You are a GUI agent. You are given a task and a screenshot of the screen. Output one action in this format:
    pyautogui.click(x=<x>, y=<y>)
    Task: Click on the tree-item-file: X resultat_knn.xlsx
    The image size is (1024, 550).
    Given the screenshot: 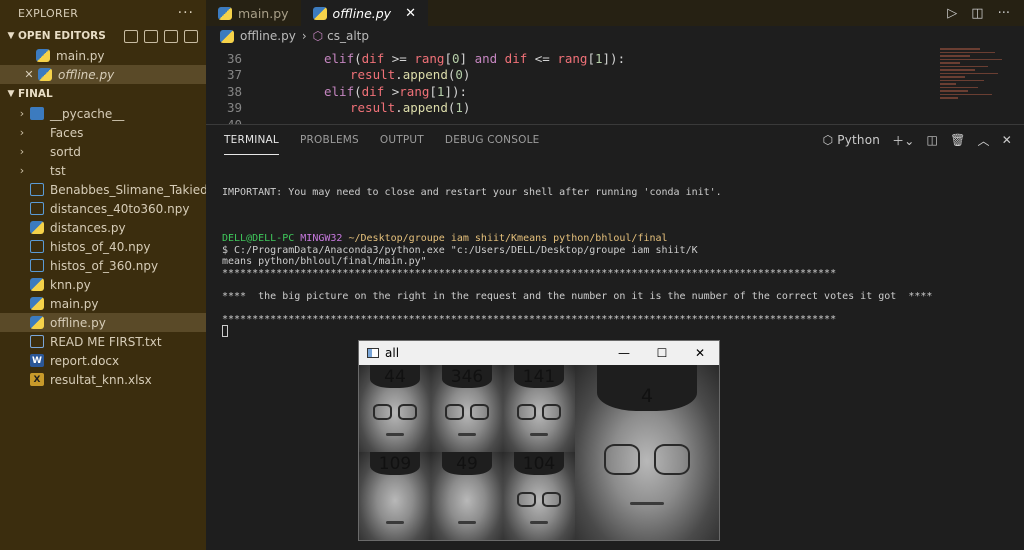 What is the action you would take?
    pyautogui.click(x=103, y=379)
    